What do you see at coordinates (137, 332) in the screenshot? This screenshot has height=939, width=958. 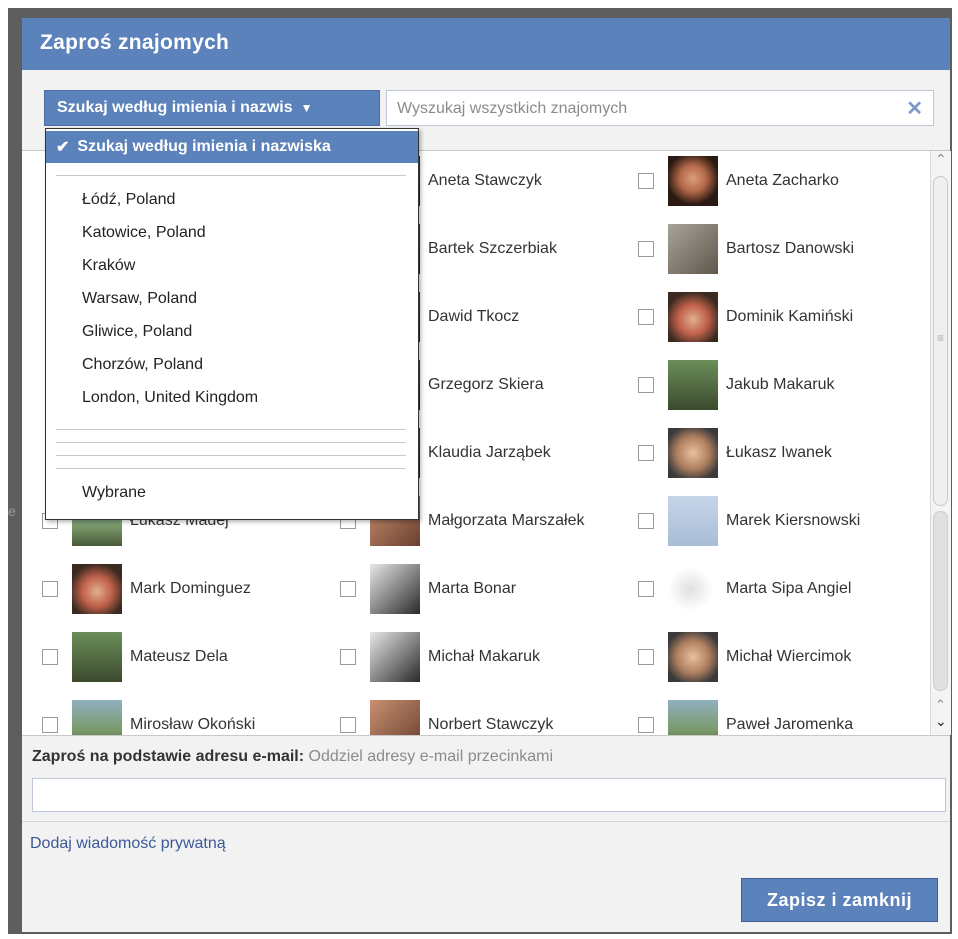 I see `dropdown-location-item: Gliwice, Poland` at bounding box center [137, 332].